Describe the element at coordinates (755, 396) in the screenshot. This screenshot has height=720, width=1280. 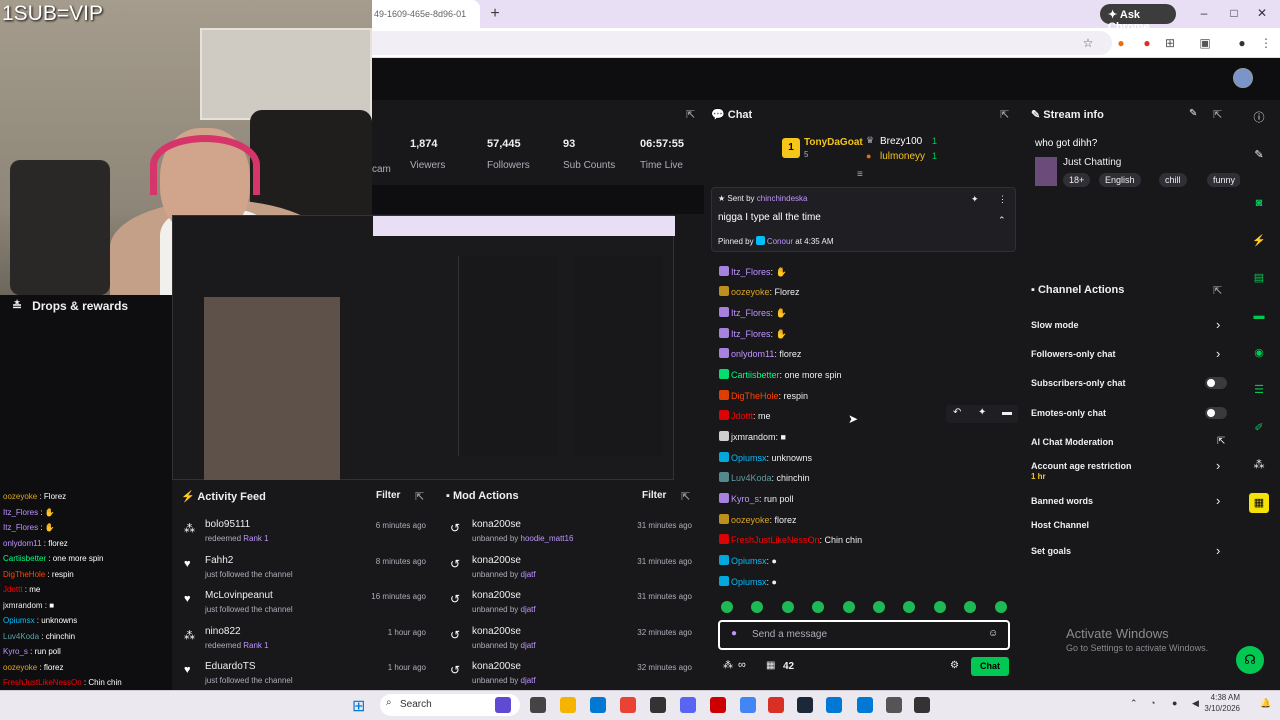
I see `chat-username: DigTheHole` at that location.